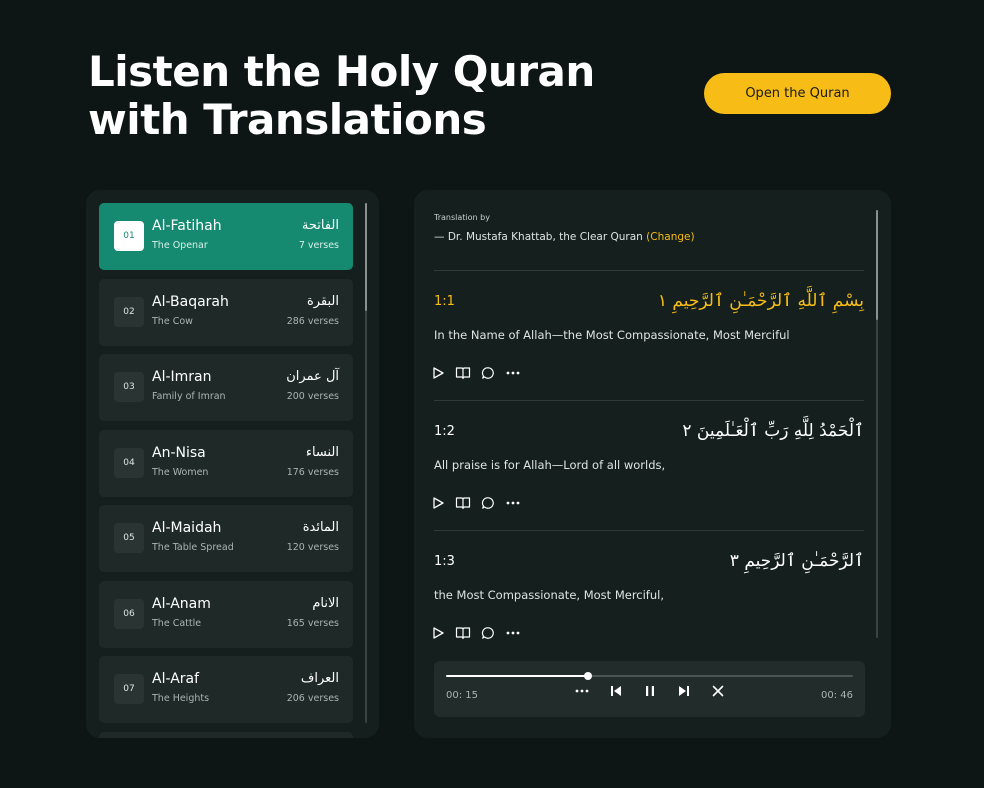 The width and height of the screenshot is (984, 788). I want to click on surah-translation: The Table Spread, so click(193, 547).